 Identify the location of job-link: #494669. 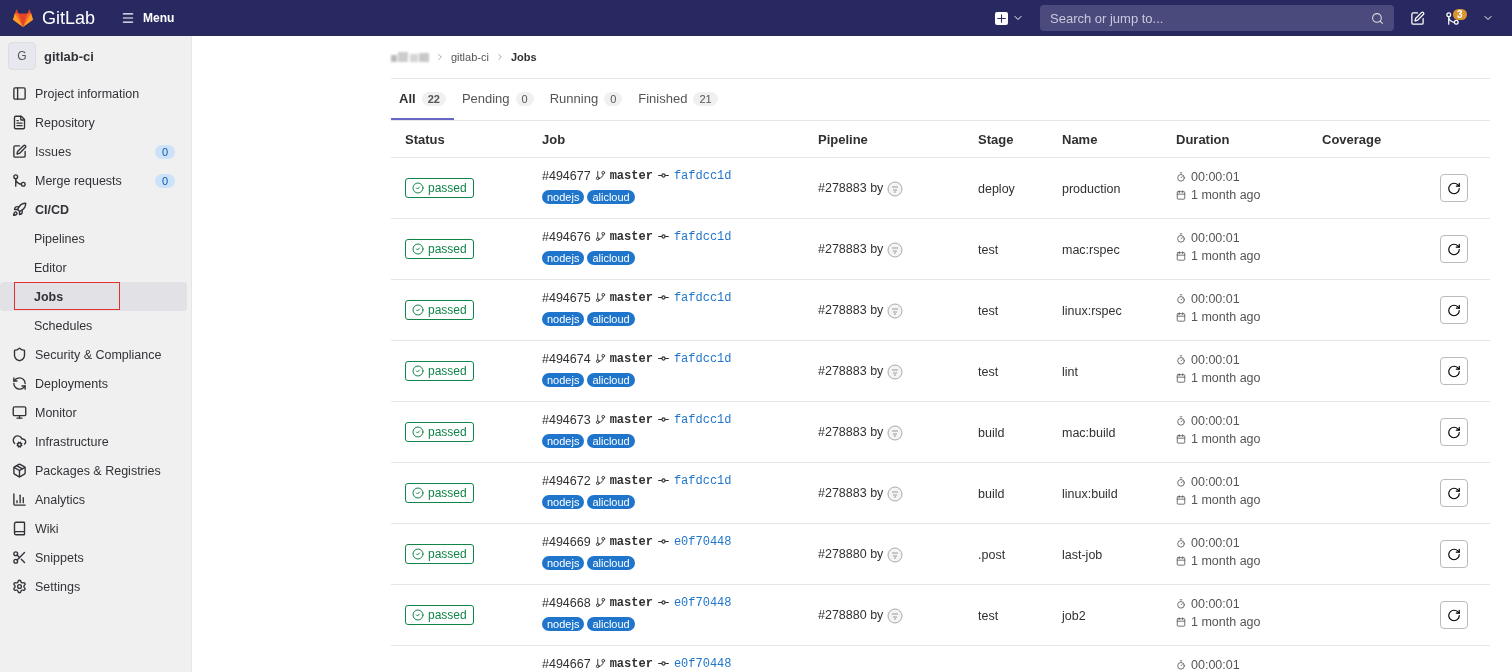
(566, 541).